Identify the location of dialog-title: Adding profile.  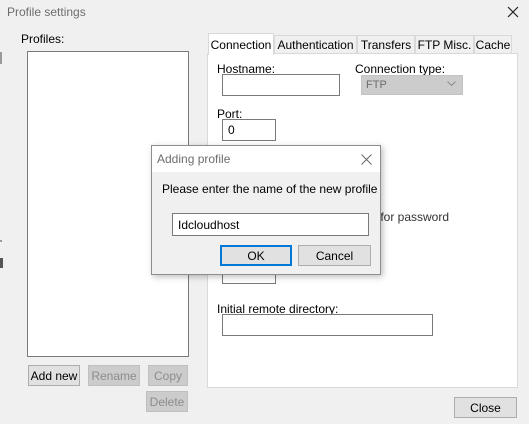
(194, 159).